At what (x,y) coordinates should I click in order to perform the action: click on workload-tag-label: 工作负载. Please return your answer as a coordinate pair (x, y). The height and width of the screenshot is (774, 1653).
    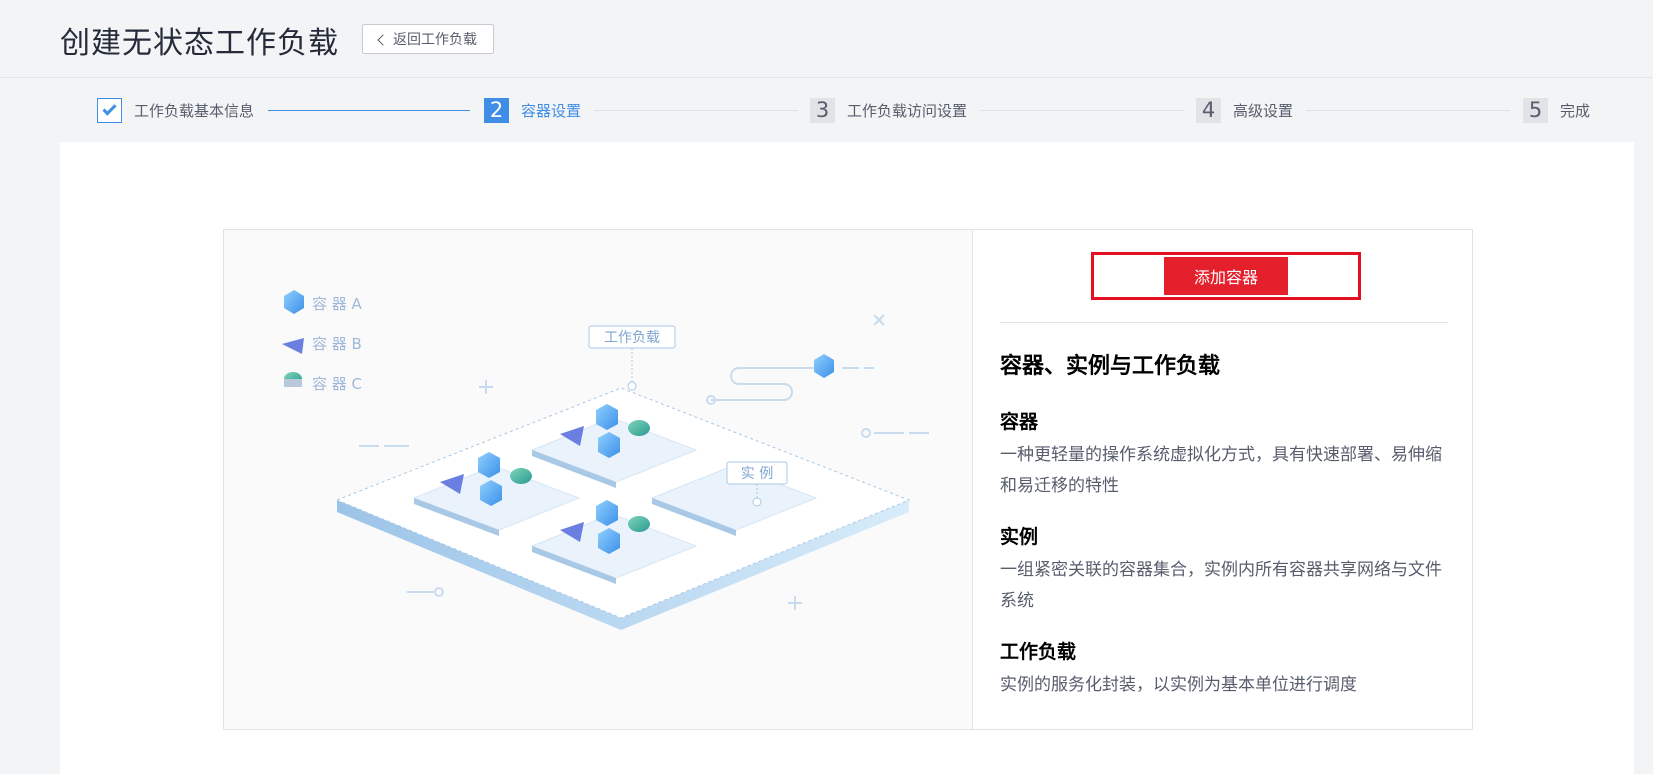
    Looking at the image, I should click on (632, 338).